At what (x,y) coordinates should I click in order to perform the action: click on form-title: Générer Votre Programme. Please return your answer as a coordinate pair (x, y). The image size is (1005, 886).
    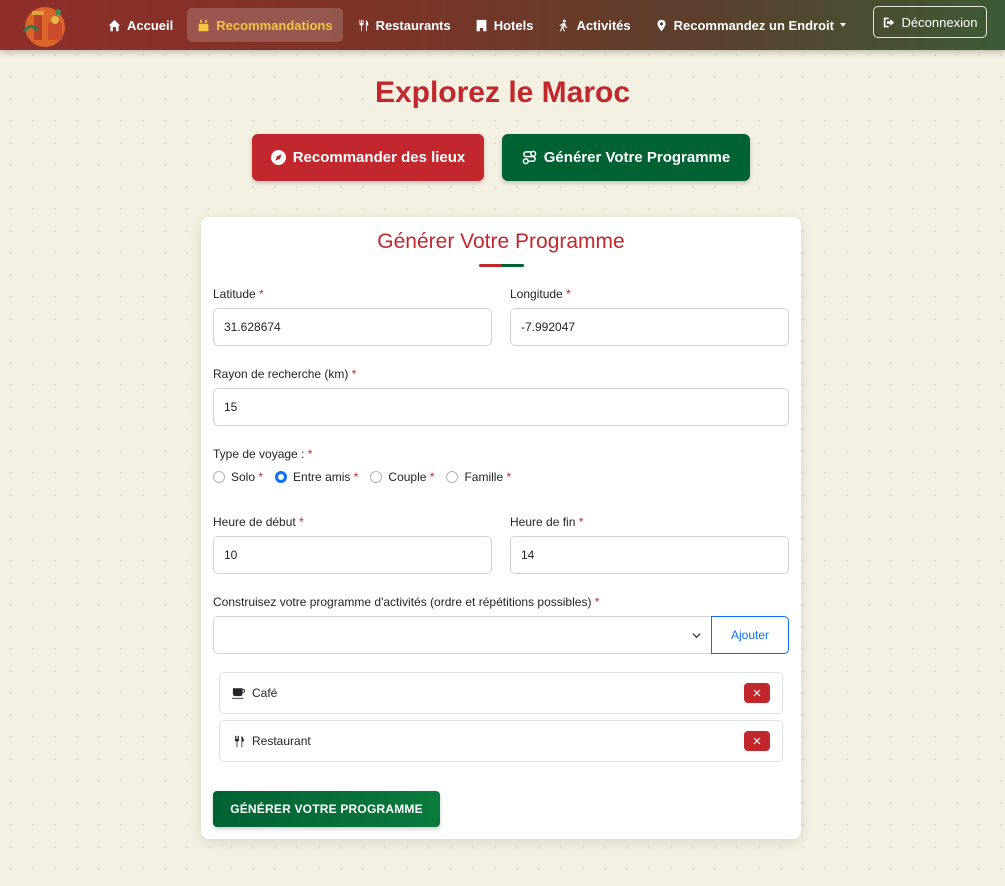
    Looking at the image, I should click on (501, 241).